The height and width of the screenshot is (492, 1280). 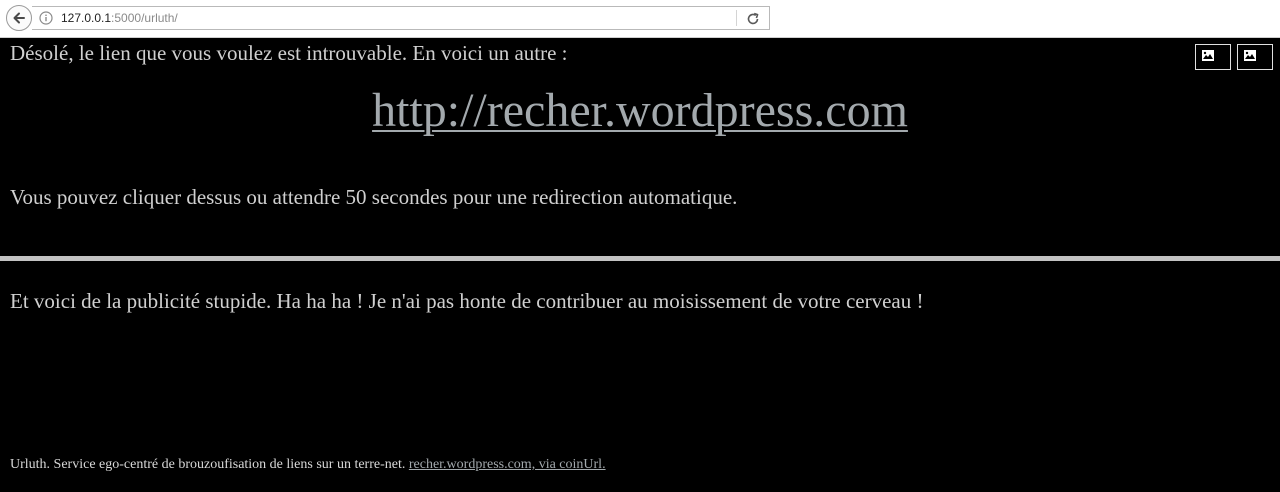 I want to click on reload-button, so click(x=753, y=19).